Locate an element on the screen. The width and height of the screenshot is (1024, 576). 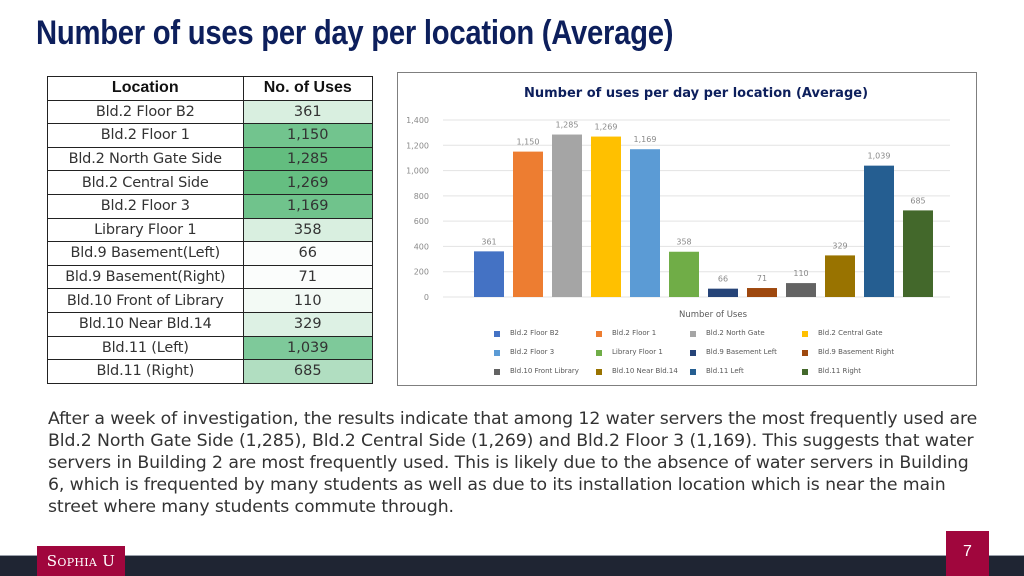
y-tick-label: 0 is located at coordinates (426, 297).